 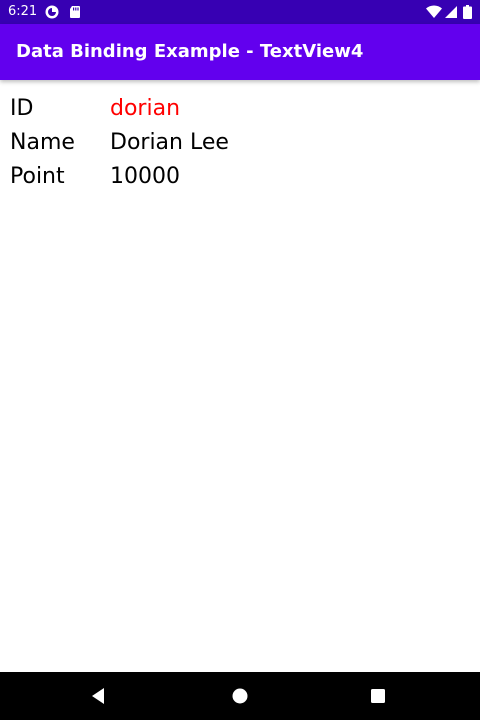 I want to click on recents-icon, so click(x=378, y=696).